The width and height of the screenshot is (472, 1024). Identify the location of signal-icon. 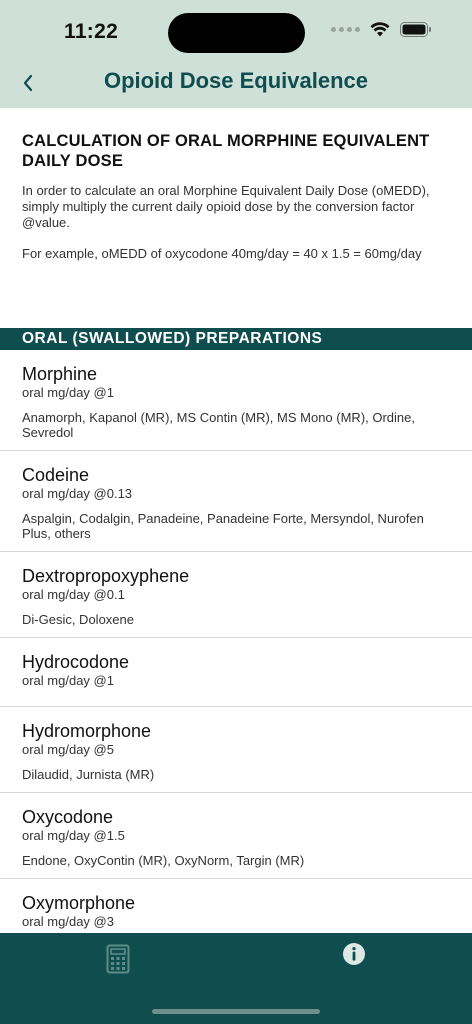
(345, 29).